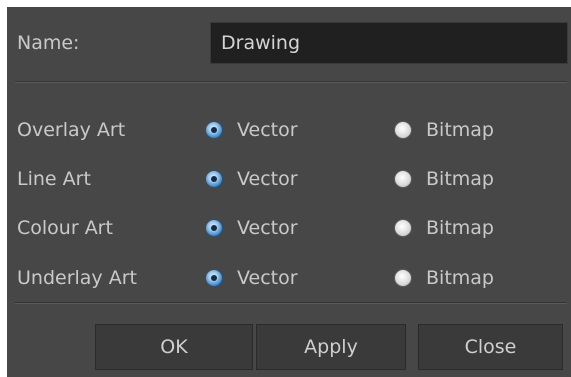 The height and width of the screenshot is (377, 571). I want to click on underlay-art-label: Underlay Art, so click(77, 278).